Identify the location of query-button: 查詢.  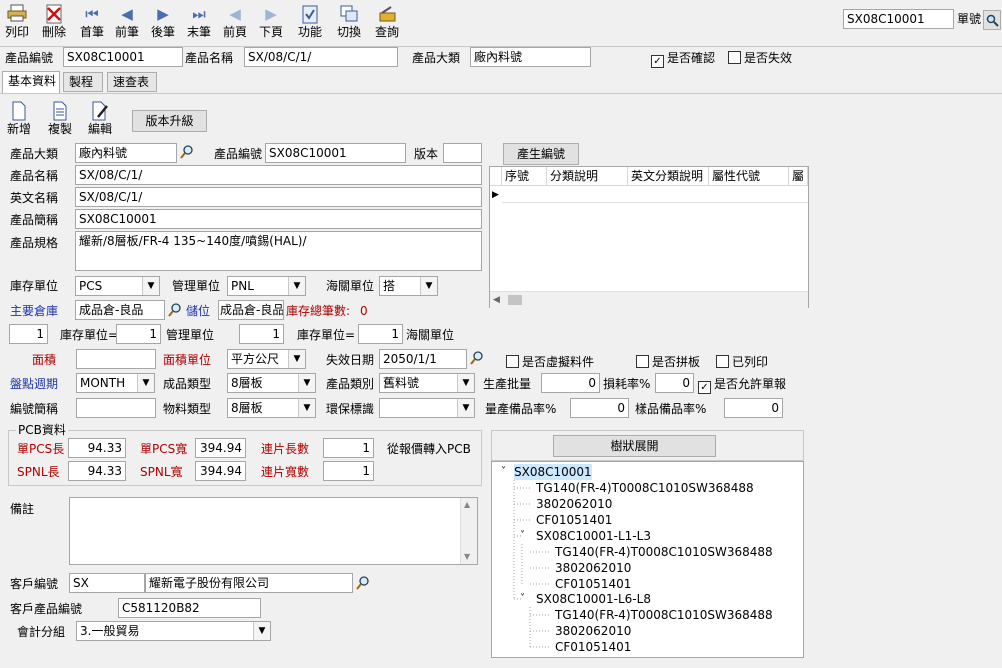
(387, 23).